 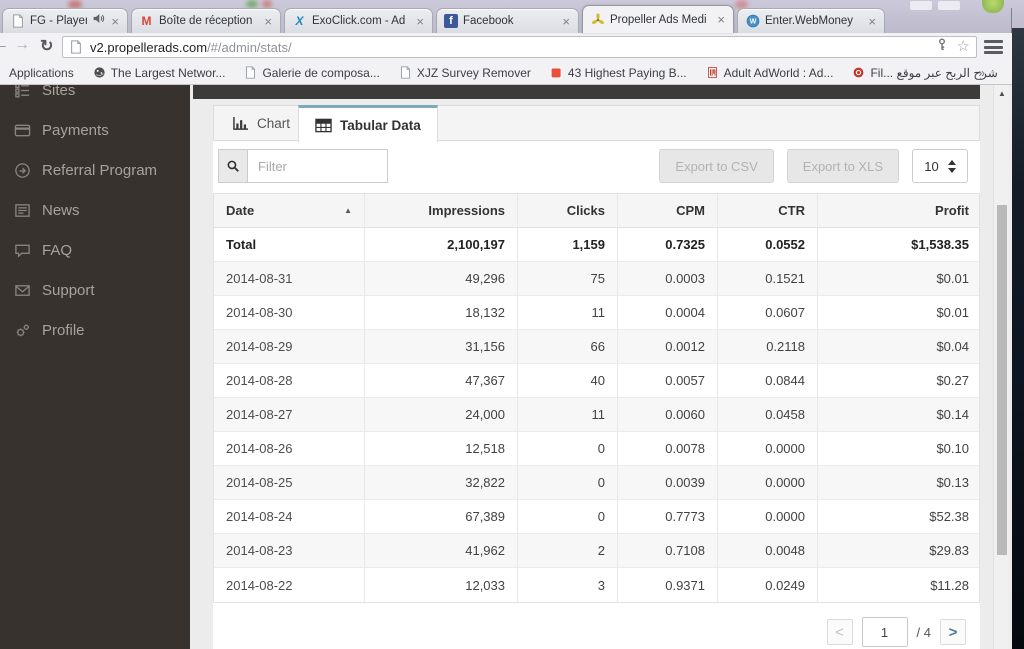 I want to click on table-cell: 66, so click(x=567, y=346).